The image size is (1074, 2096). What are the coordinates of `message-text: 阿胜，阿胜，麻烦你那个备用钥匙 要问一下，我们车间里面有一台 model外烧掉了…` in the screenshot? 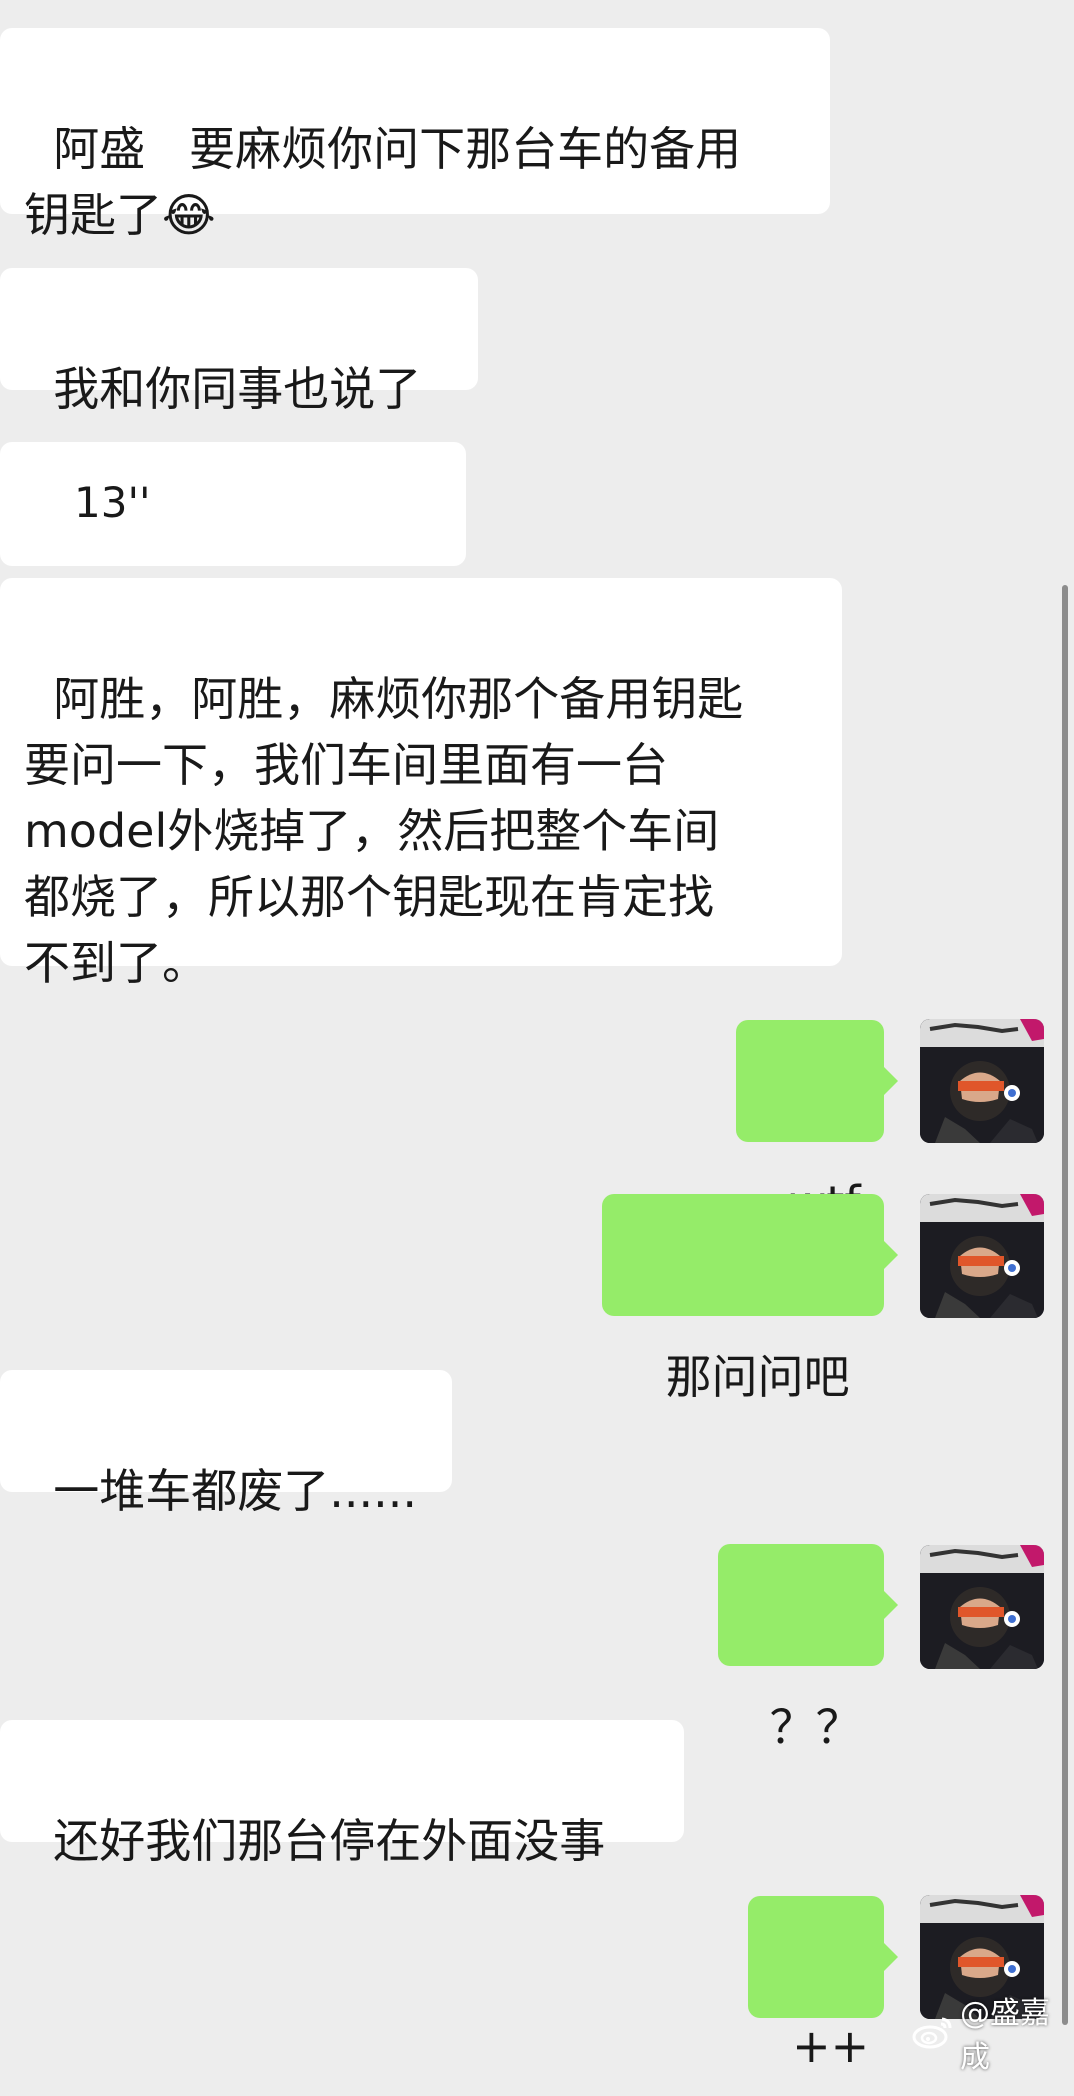 It's located at (384, 831).